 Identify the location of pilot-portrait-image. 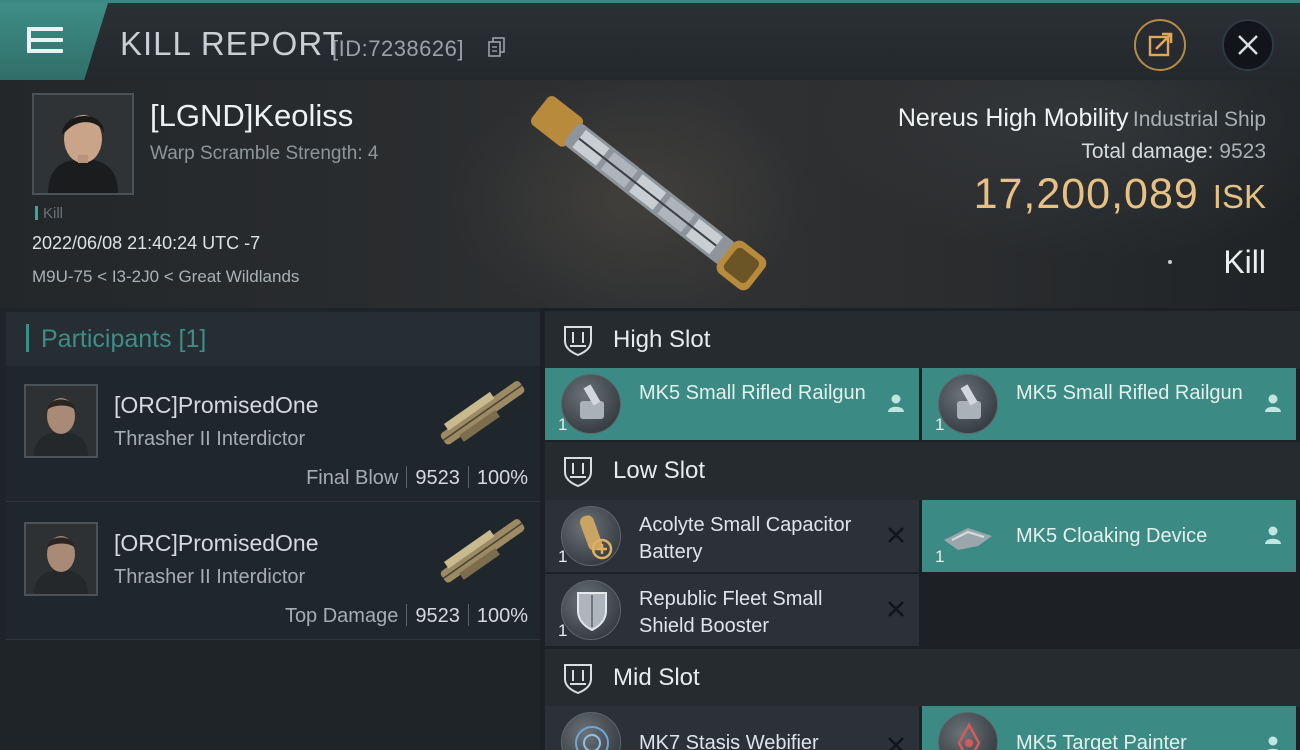
(83, 144).